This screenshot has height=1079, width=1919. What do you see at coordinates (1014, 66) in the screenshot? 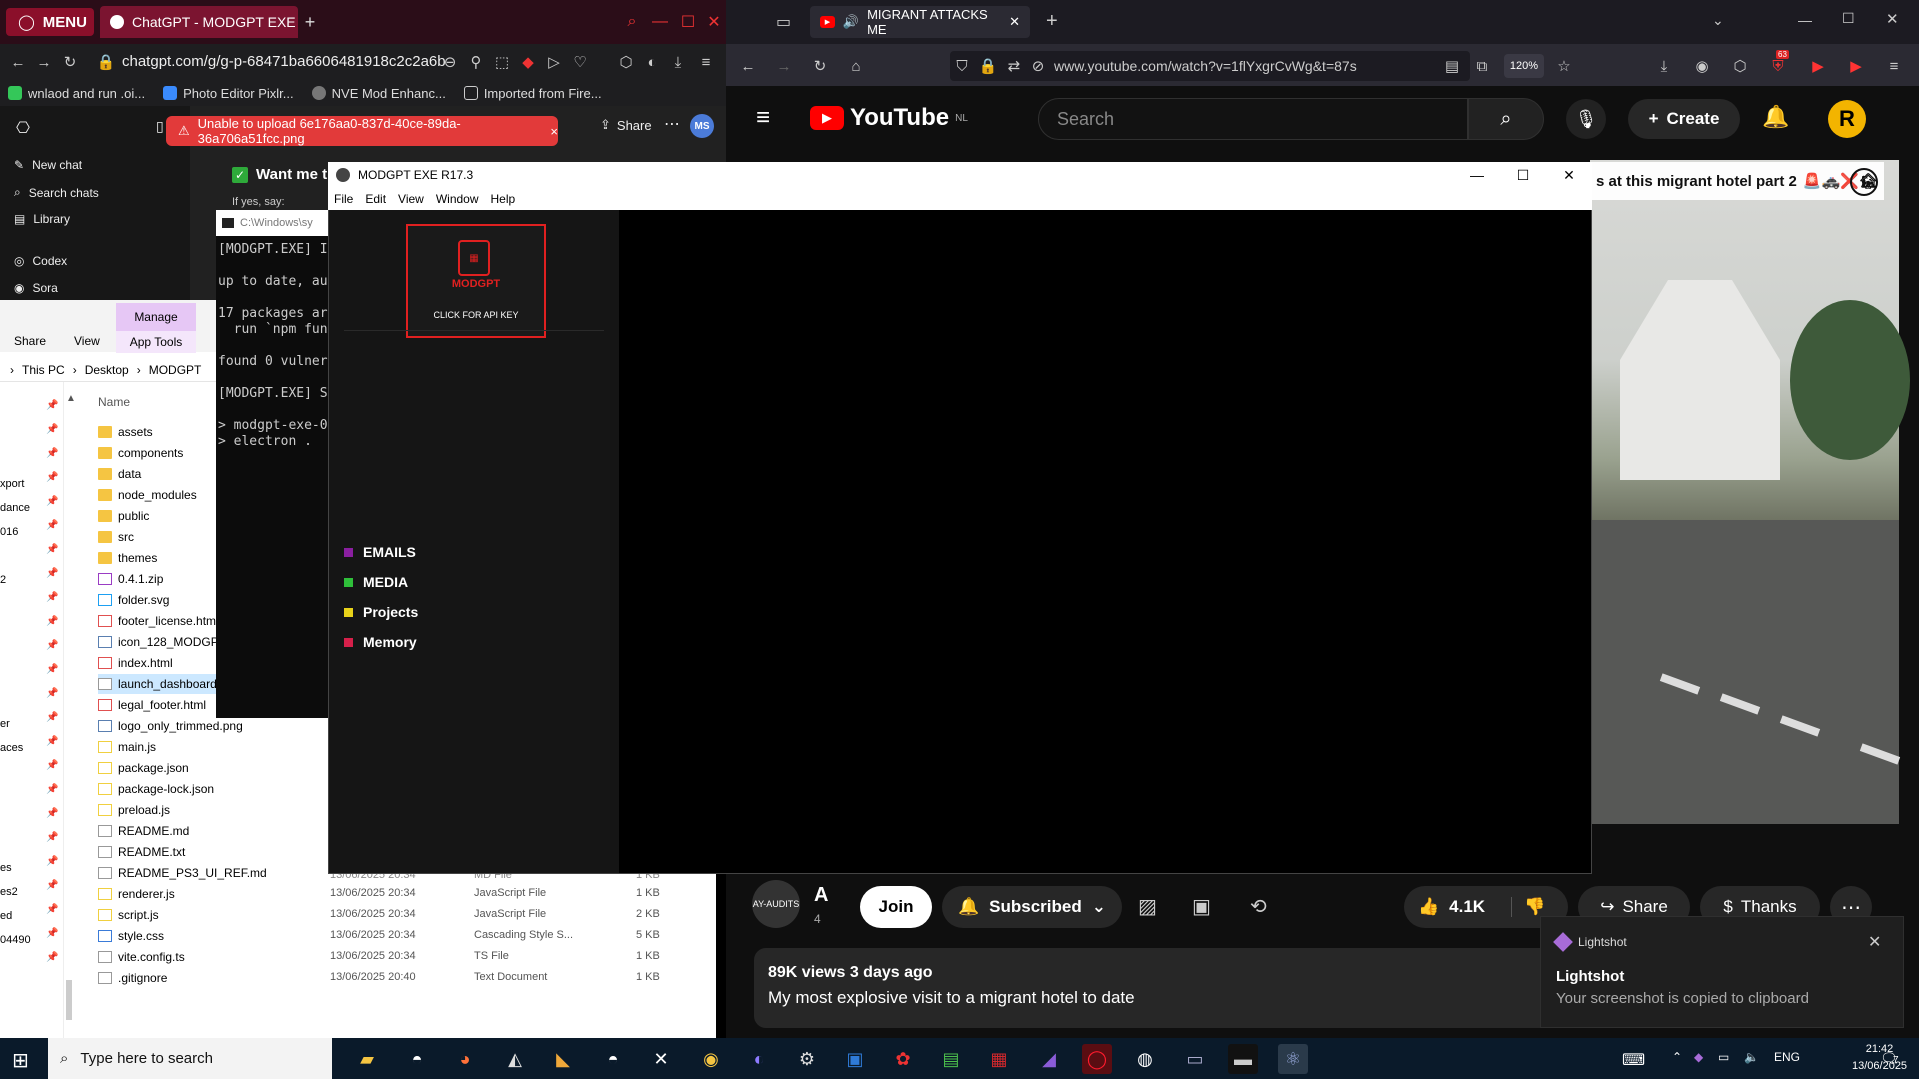
I see `permissions-icon: ⇄` at bounding box center [1014, 66].